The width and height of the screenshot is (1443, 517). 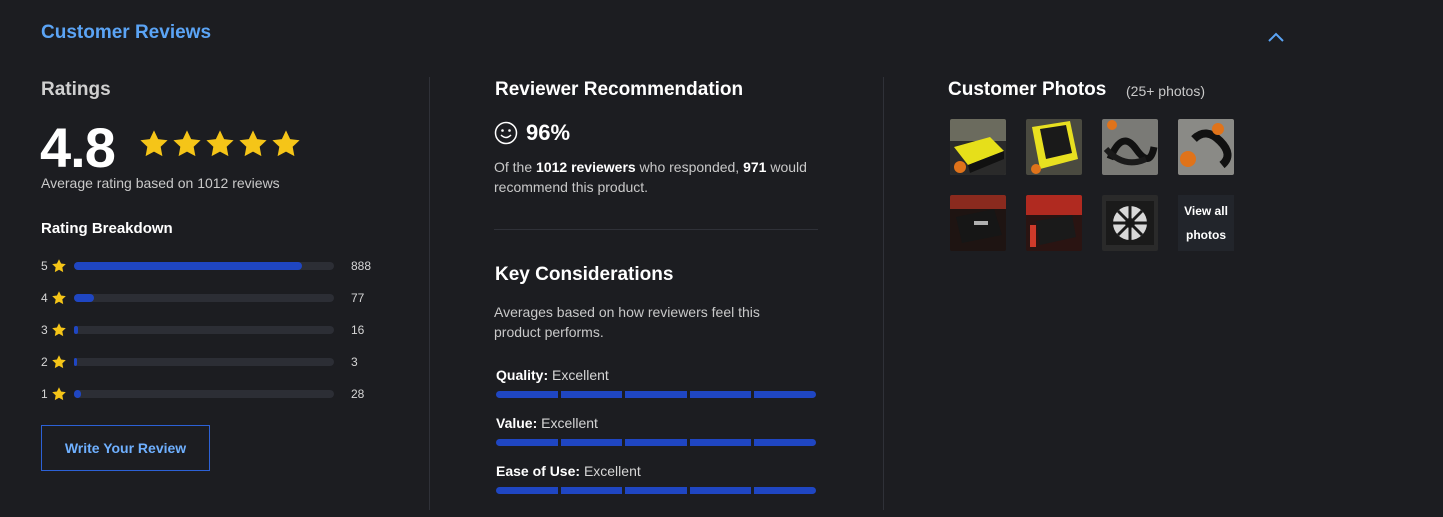 What do you see at coordinates (656, 229) in the screenshot?
I see `divider` at bounding box center [656, 229].